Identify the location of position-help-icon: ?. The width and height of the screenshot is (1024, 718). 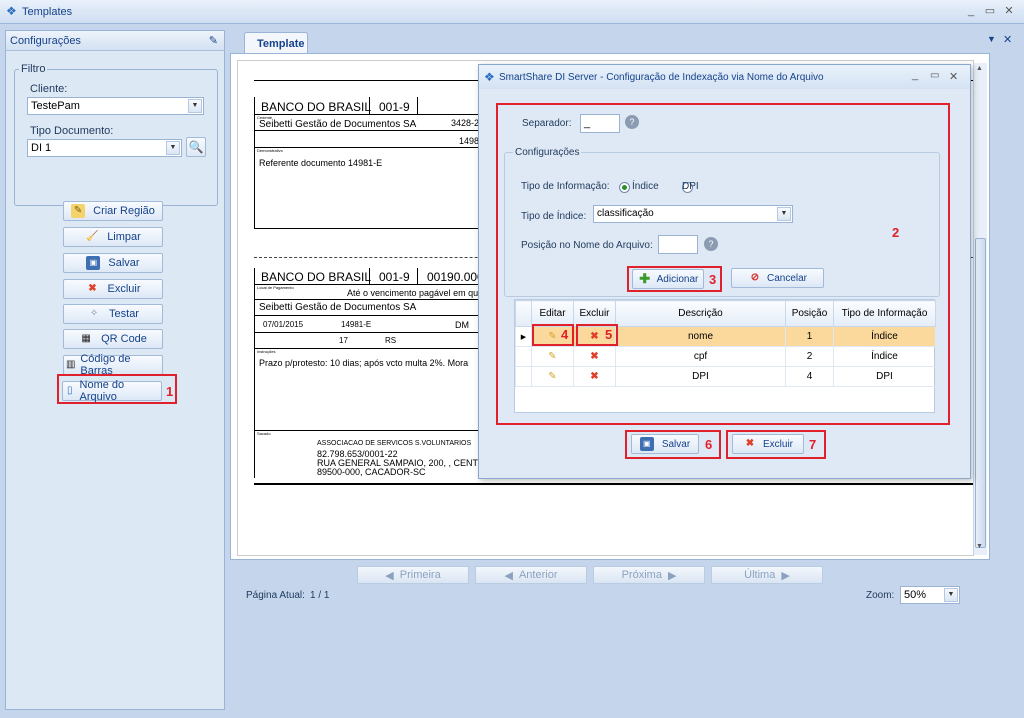
(711, 244).